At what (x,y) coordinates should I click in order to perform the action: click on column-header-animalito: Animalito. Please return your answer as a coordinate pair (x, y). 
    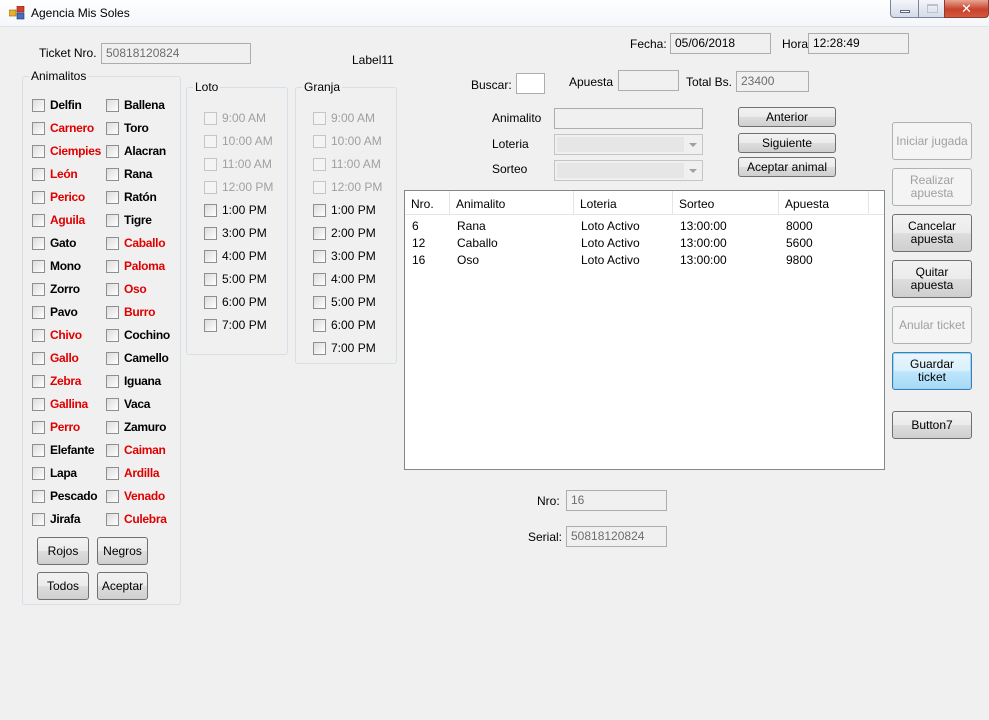
    Looking at the image, I should click on (512, 203).